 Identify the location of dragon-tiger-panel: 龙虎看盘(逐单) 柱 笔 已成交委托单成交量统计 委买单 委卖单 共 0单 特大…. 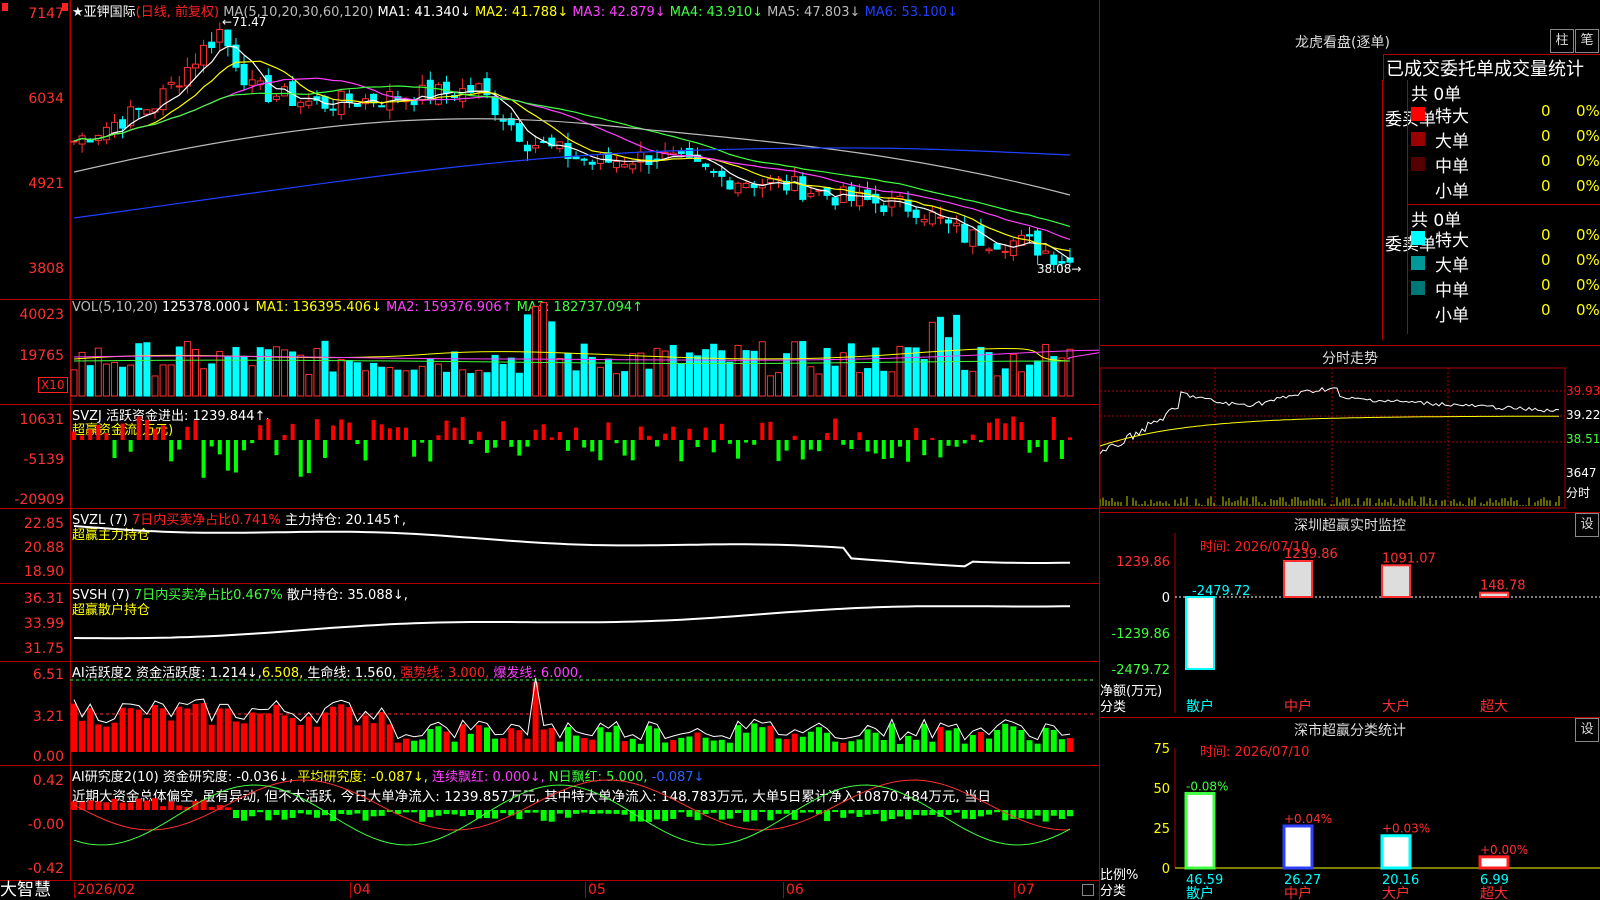
(1350, 173).